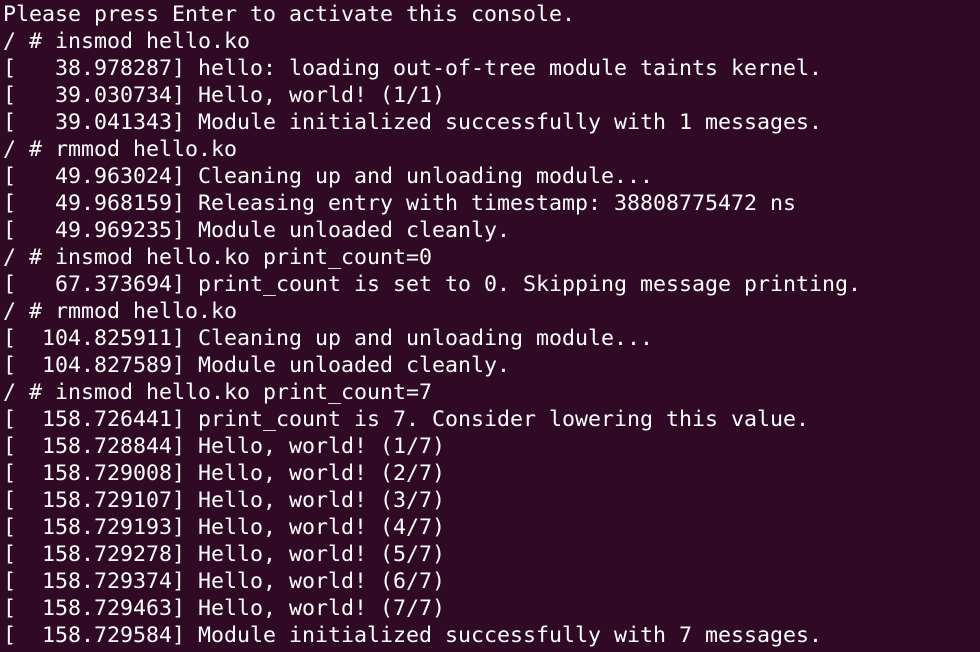 The width and height of the screenshot is (980, 652). What do you see at coordinates (224, 95) in the screenshot?
I see `kernel-log-line: [ 39.030734] Hello, world! (1/1)` at bounding box center [224, 95].